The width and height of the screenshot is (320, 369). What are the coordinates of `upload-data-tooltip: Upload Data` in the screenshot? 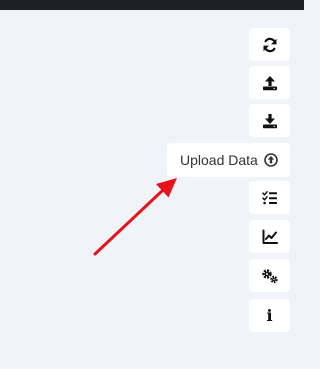 It's located at (228, 160).